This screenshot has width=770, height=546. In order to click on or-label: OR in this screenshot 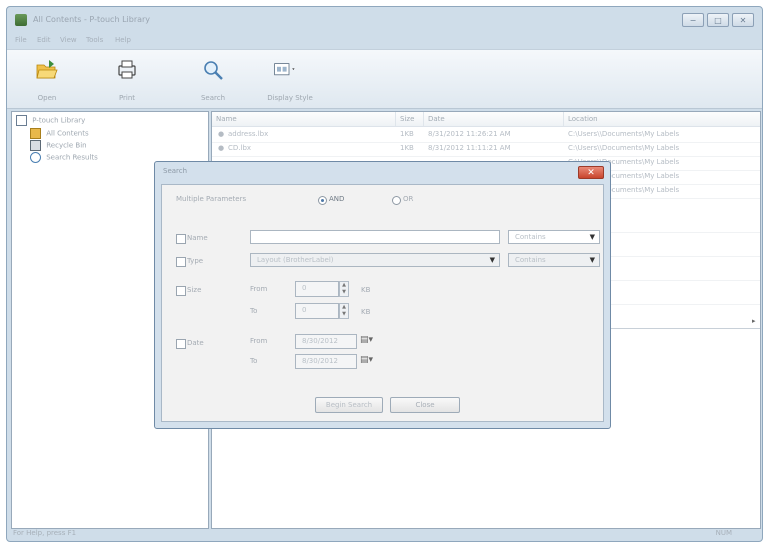, I will do `click(408, 199)`.